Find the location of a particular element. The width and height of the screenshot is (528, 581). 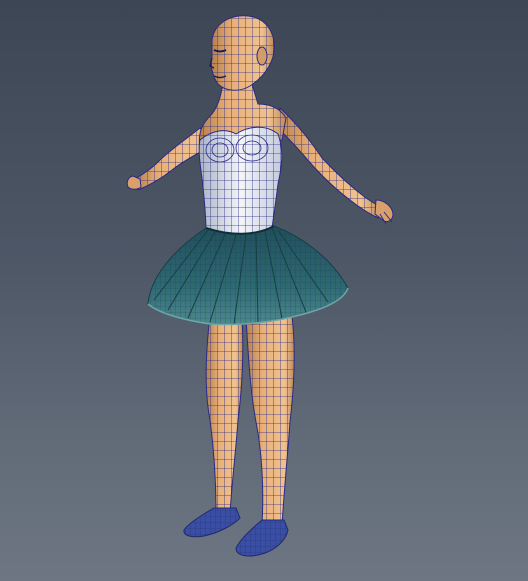

right-arm is located at coordinates (334, 166).